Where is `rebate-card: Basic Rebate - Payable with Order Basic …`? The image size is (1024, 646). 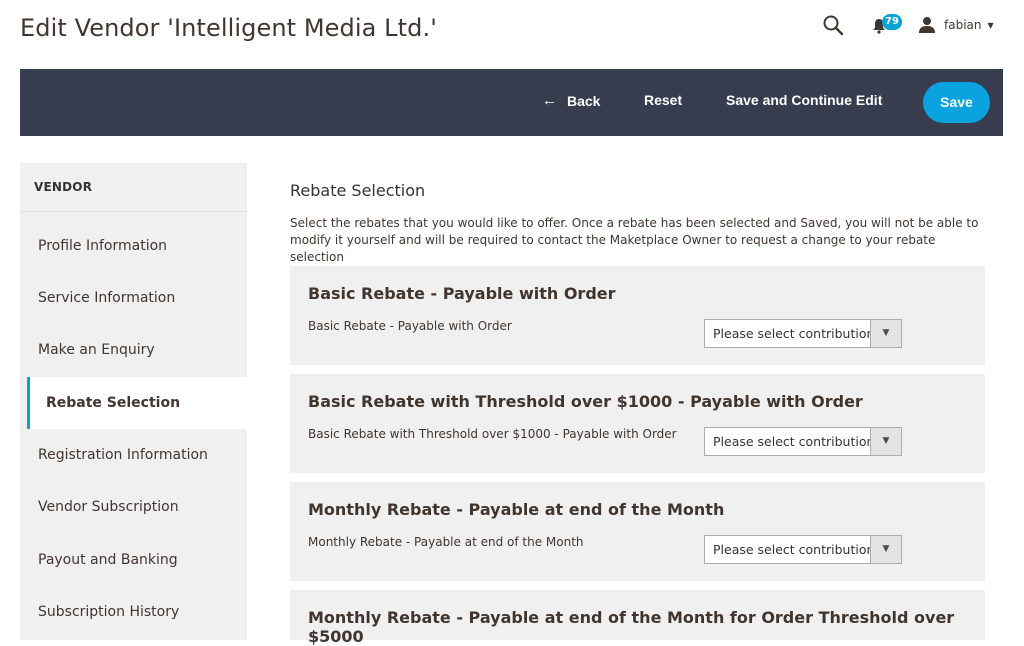
rebate-card: Basic Rebate - Payable with Order Basic … is located at coordinates (637, 315).